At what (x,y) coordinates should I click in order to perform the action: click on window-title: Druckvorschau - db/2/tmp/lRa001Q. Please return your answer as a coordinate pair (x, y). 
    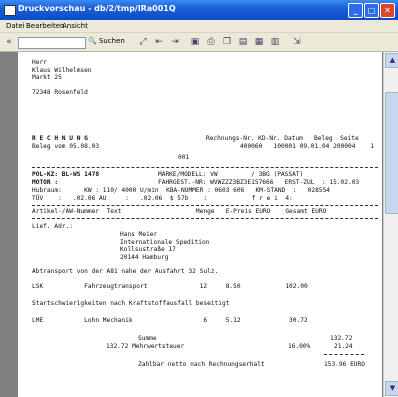
    Looking at the image, I should click on (97, 8).